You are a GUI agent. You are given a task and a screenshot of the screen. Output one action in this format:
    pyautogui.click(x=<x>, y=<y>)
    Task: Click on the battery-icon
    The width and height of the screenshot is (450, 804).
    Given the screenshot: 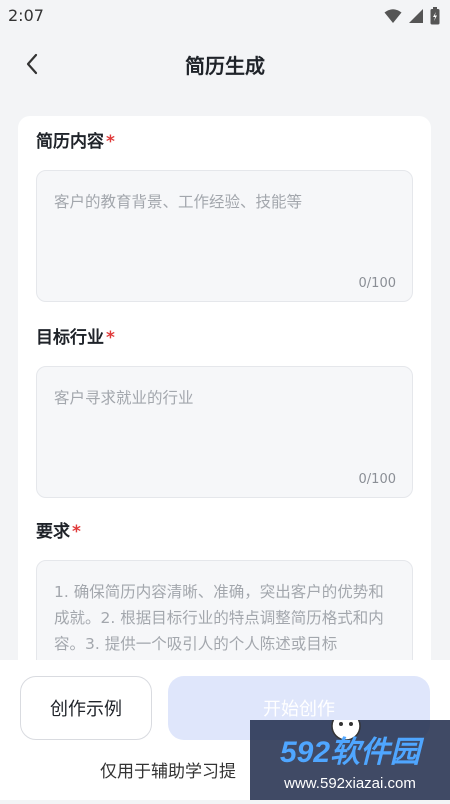 What is the action you would take?
    pyautogui.click(x=435, y=16)
    